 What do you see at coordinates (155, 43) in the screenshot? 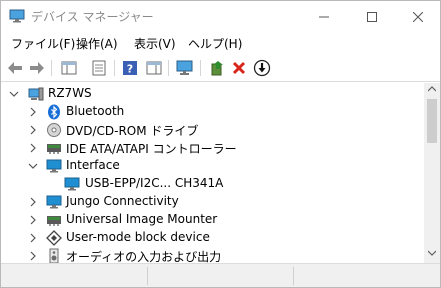
I see `menu-view: 表示(V)` at bounding box center [155, 43].